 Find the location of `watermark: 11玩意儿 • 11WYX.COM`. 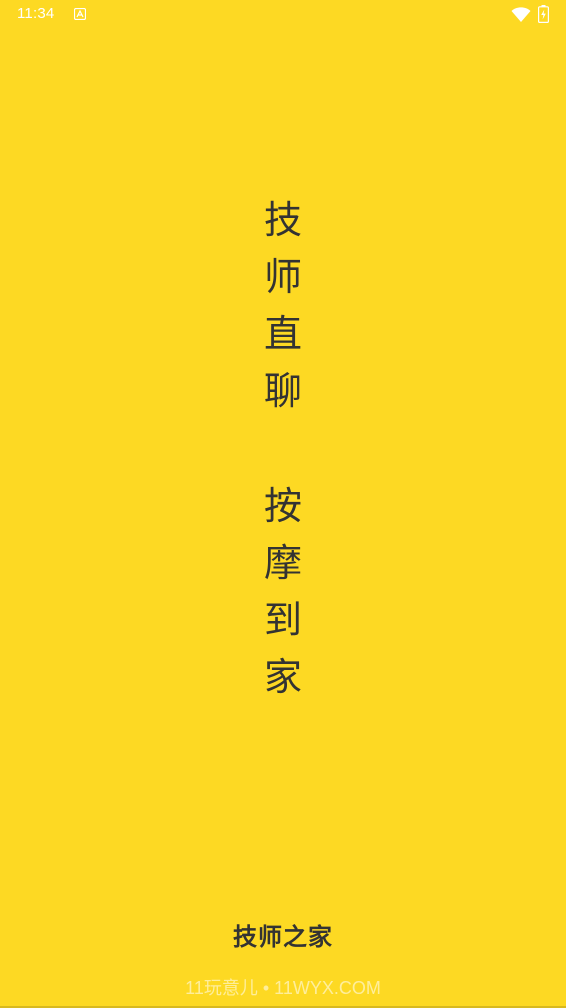

watermark: 11玩意儿 • 11WYX.COM is located at coordinates (283, 988).